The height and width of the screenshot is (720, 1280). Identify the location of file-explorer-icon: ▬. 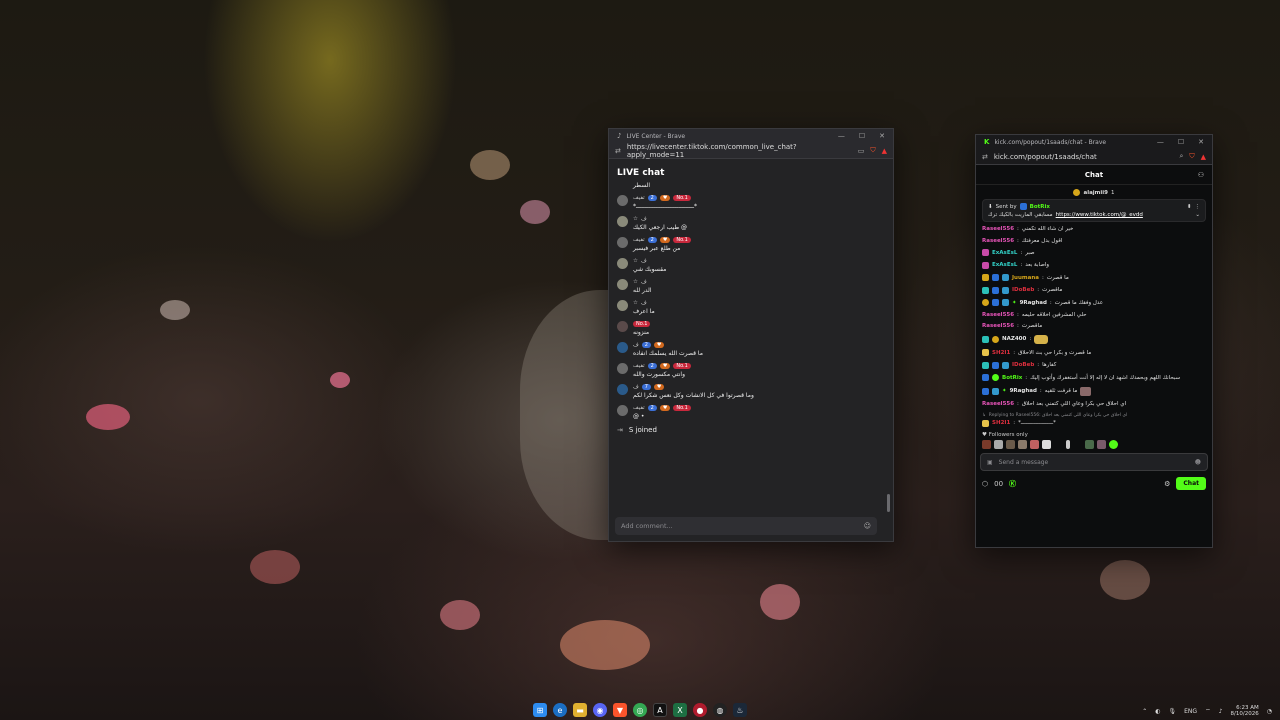
(580, 710).